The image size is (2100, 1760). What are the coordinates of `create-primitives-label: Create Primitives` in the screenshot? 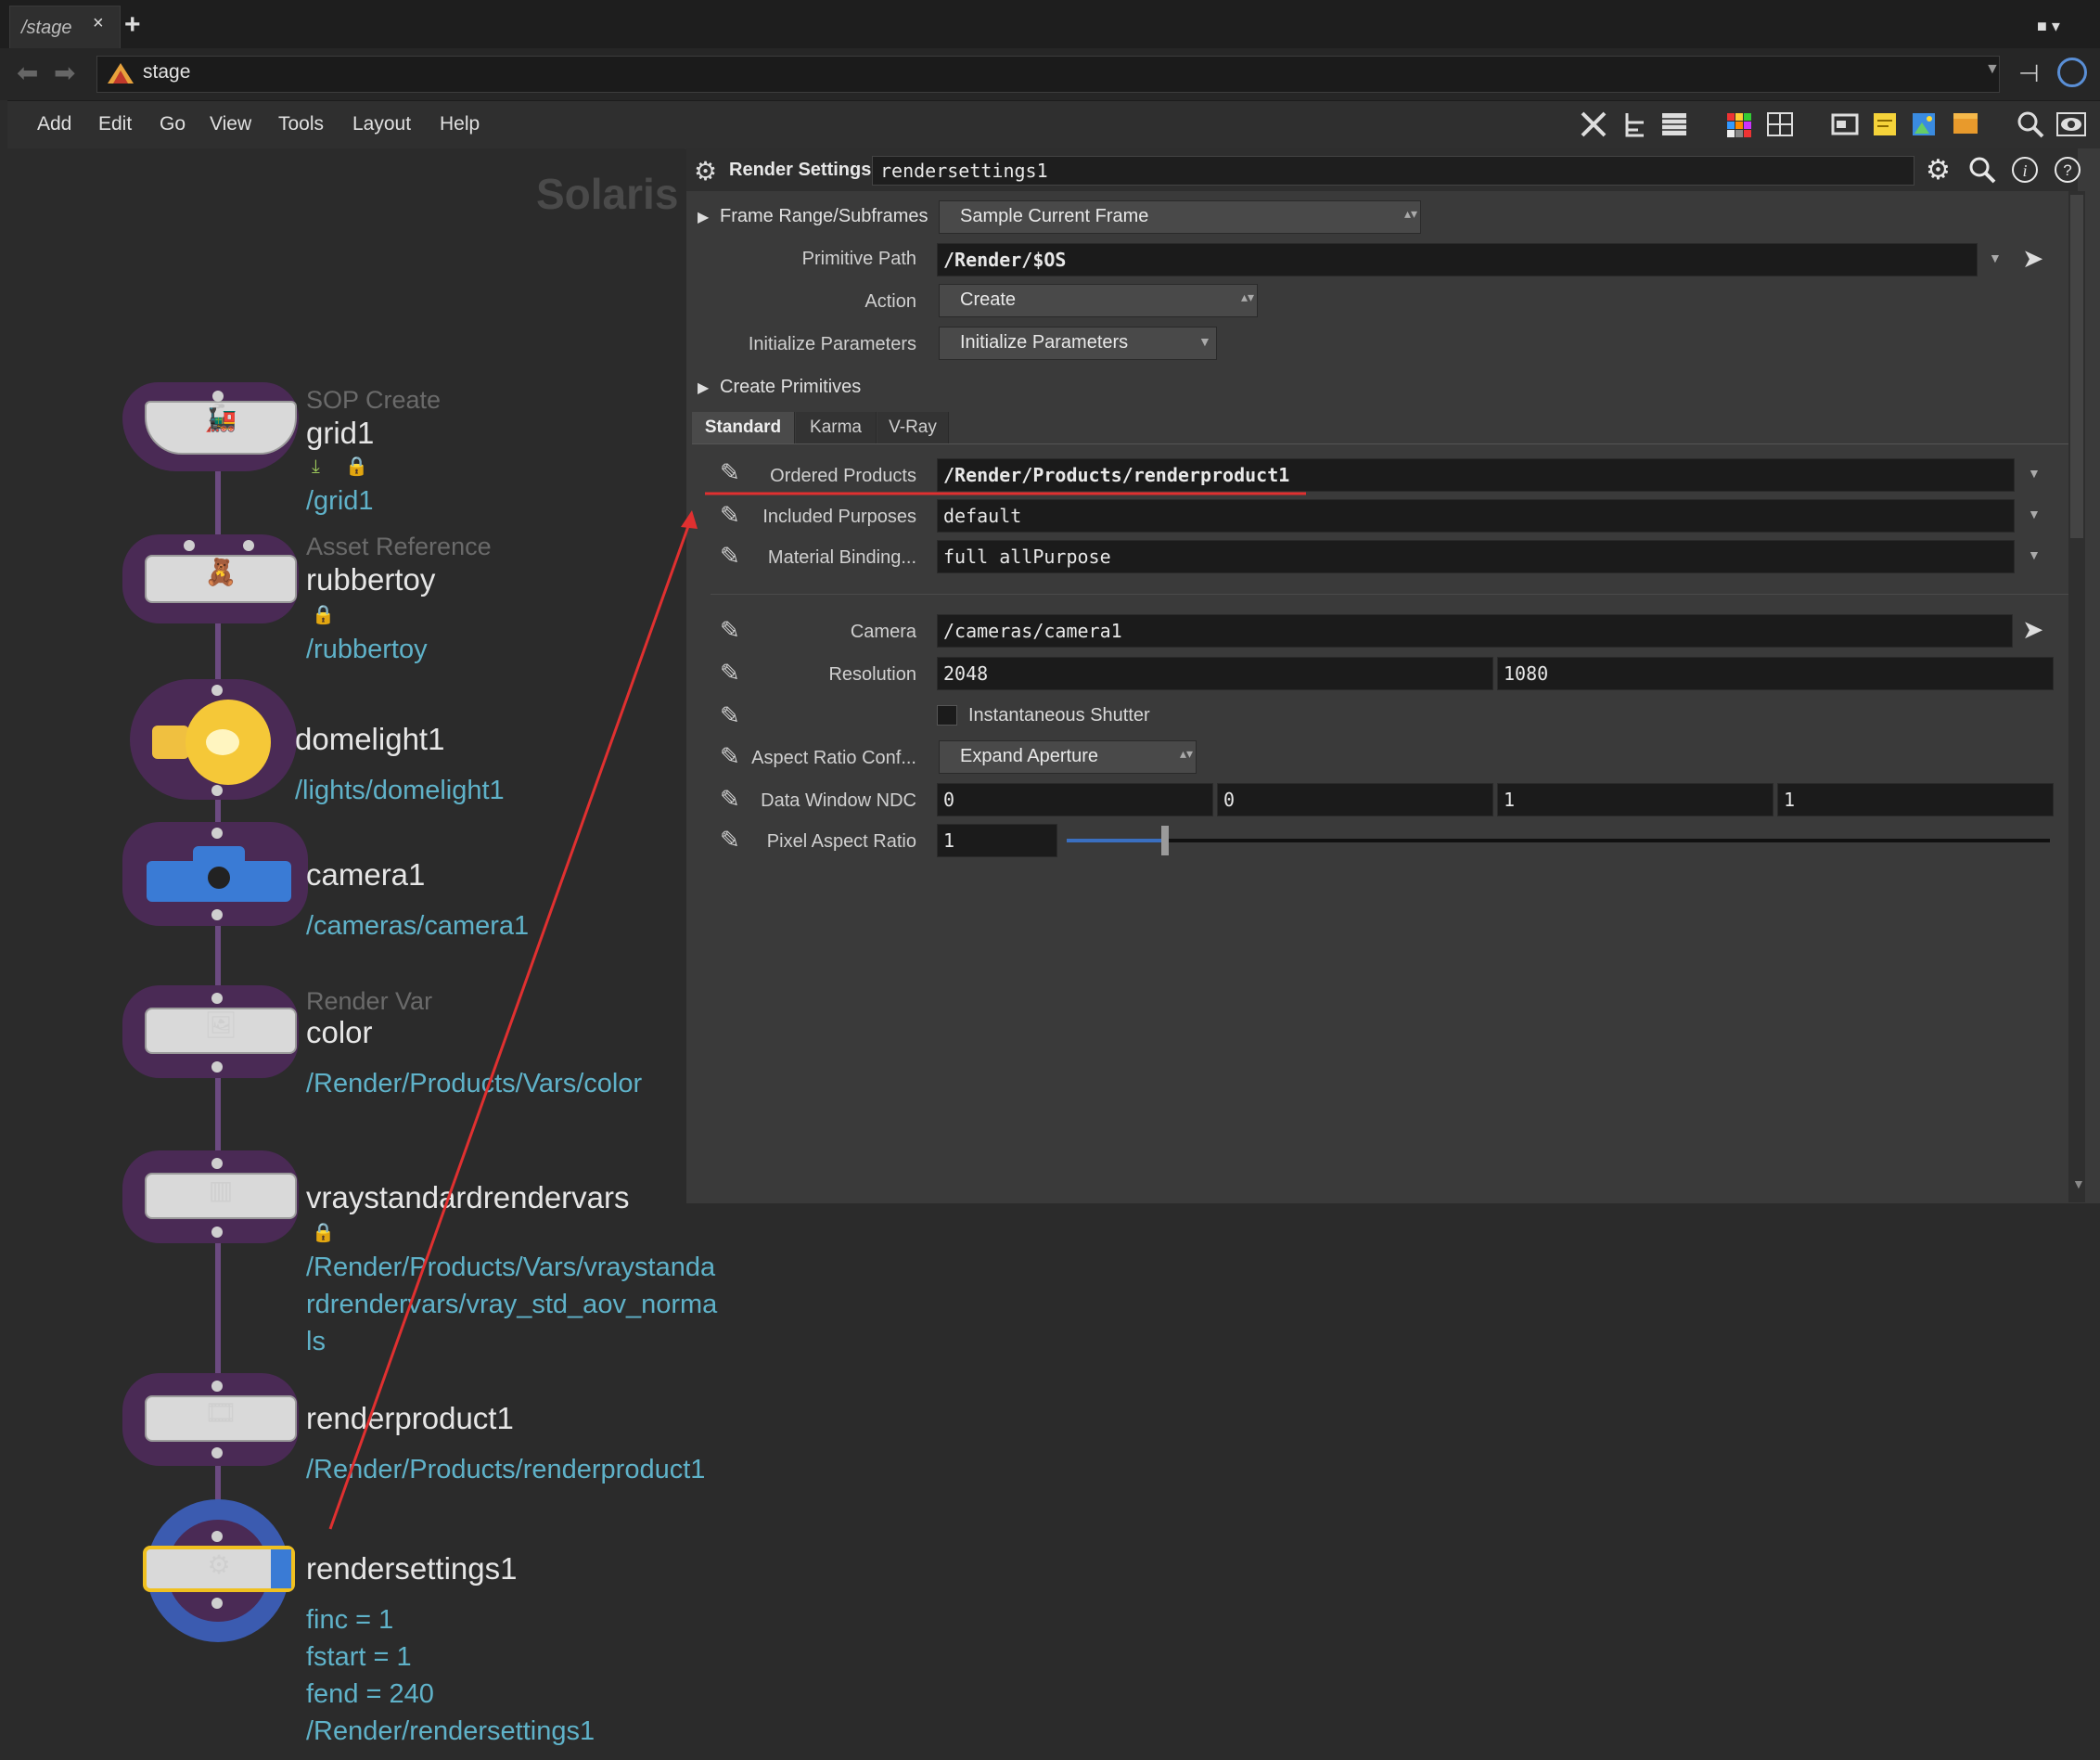 It's located at (790, 387).